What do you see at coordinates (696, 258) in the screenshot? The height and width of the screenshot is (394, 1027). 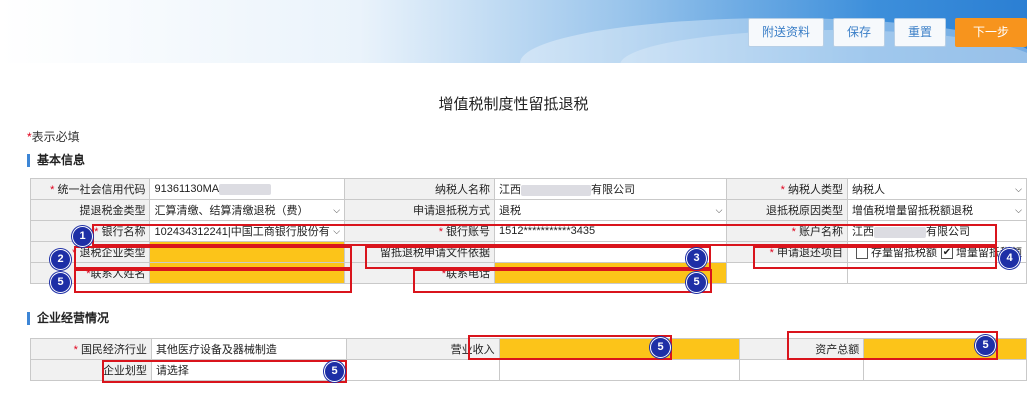 I see `annotation-badge: 3` at bounding box center [696, 258].